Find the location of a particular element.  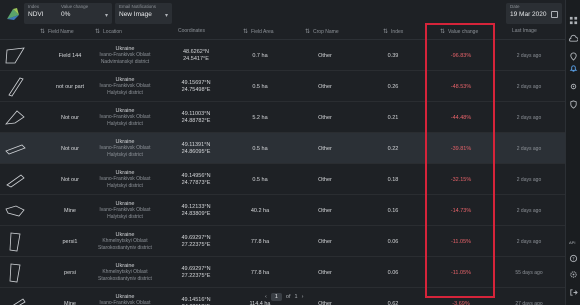

column-header-crop-name: ⇅ Crop Name is located at coordinates (322, 31).